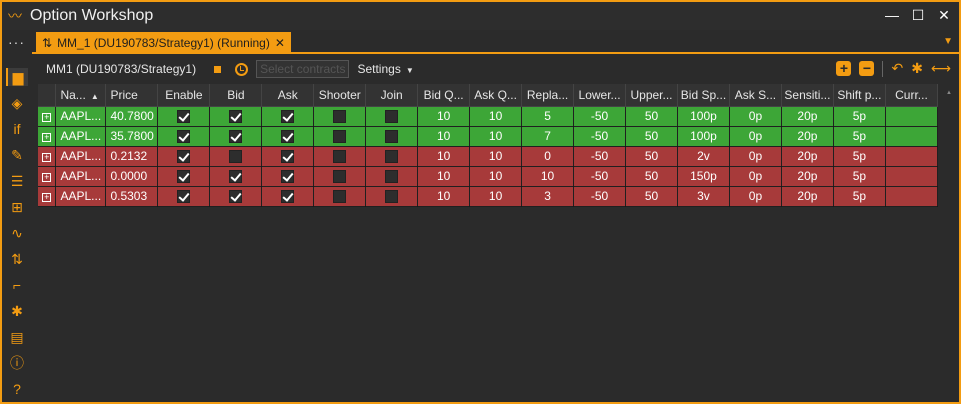  I want to click on cell-replace: 7, so click(548, 136).